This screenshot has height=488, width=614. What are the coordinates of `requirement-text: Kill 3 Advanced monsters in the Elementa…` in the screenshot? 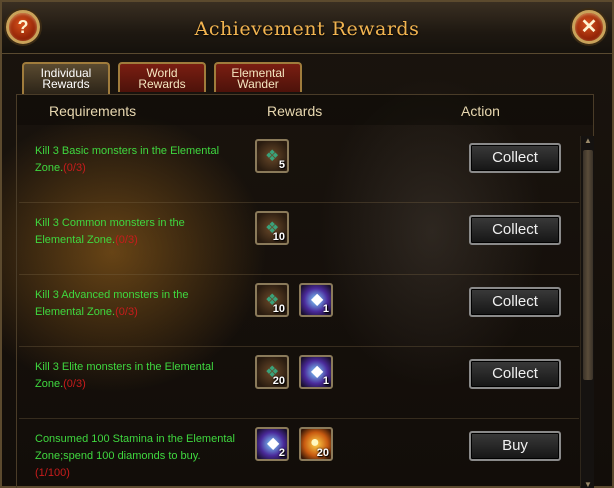 It's located at (112, 303).